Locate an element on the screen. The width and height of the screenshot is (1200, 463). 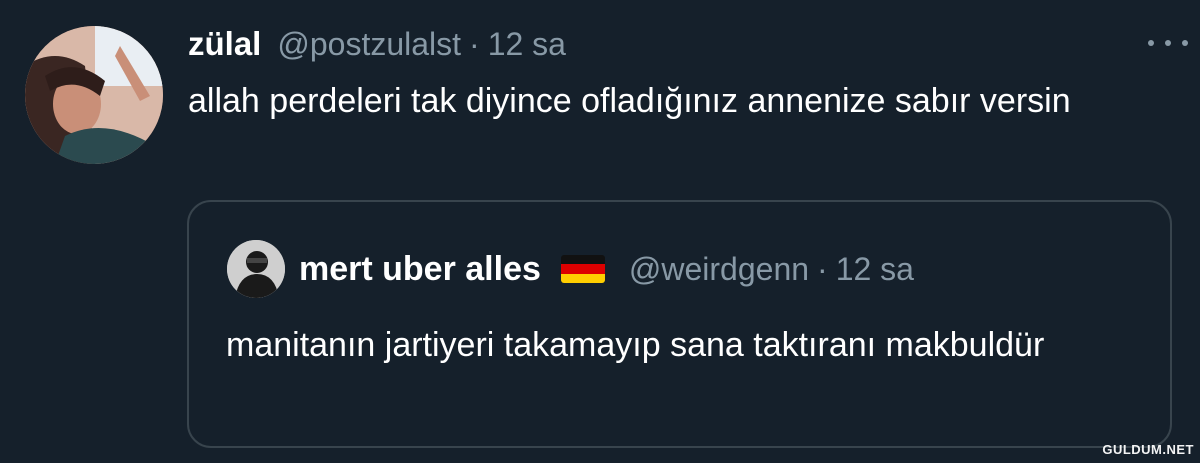
watermark: GULDUM.NET is located at coordinates (1148, 449).